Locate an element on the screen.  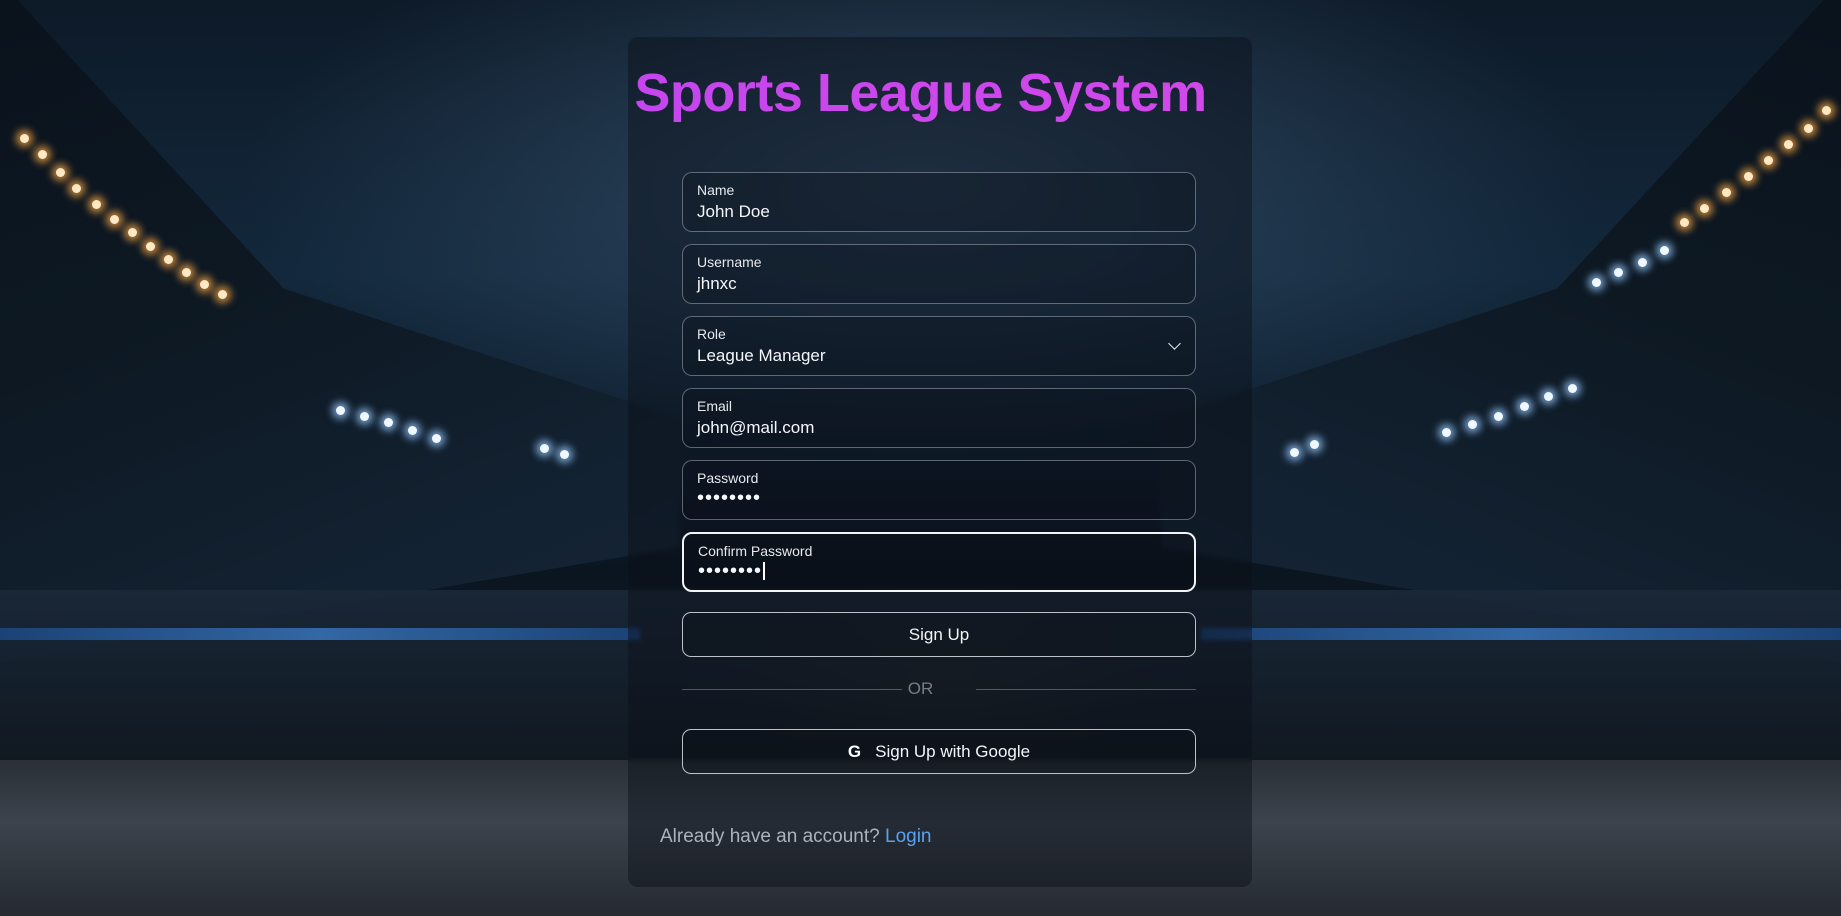
right-ad-board is located at coordinates (1521, 634).